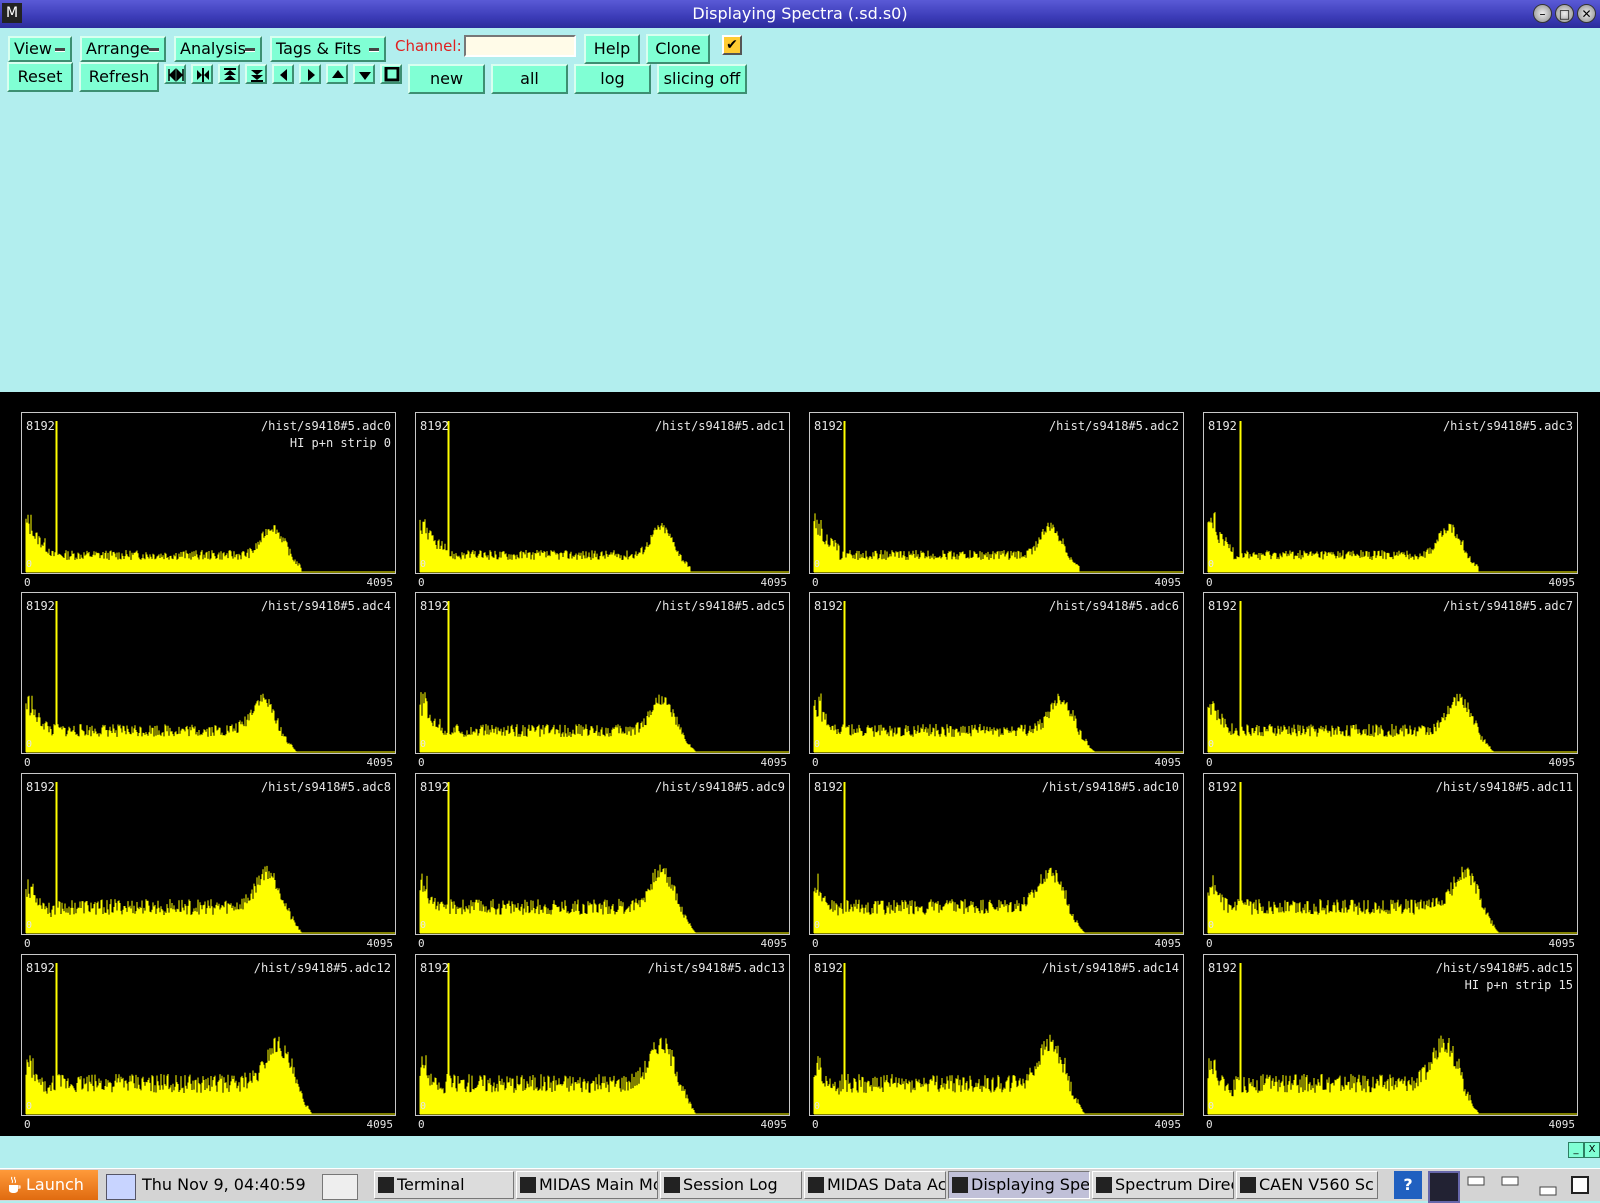 The image size is (1600, 1203). Describe the element at coordinates (1586, 13) in the screenshot. I see `close-icon: ✕` at that location.